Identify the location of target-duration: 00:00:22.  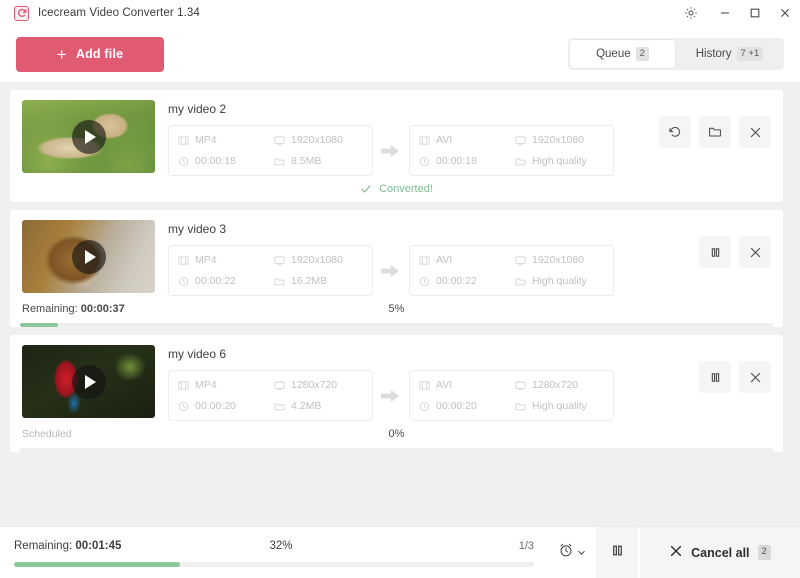
(467, 281).